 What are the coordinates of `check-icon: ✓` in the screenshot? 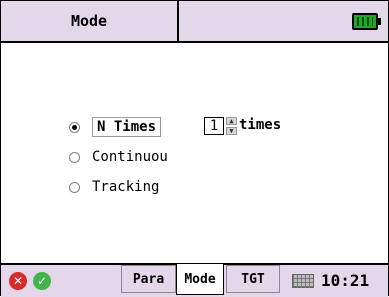 It's located at (42, 281).